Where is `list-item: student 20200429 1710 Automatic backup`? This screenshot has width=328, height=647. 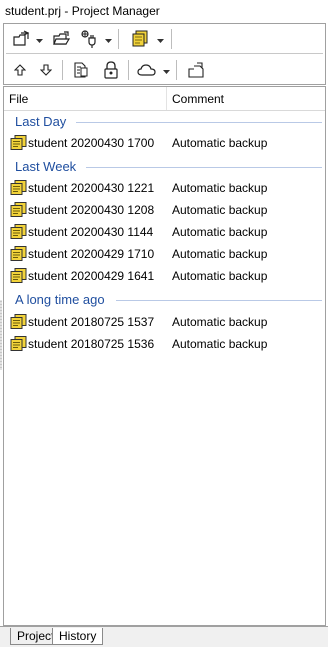
list-item: student 20200429 1710 Automatic backup is located at coordinates (164, 254).